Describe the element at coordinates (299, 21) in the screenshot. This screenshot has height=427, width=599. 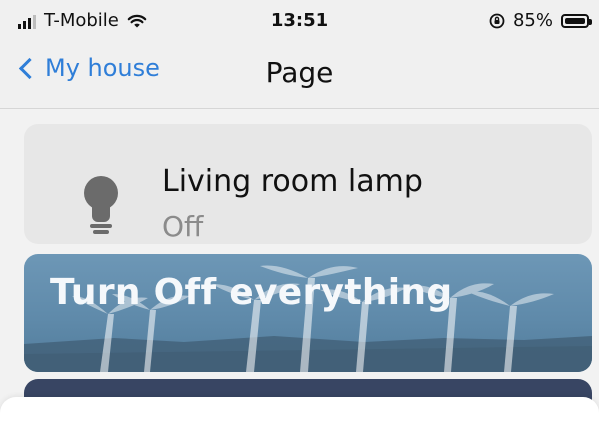
I see `status-bar: T-Mobile 13:51 85%` at that location.